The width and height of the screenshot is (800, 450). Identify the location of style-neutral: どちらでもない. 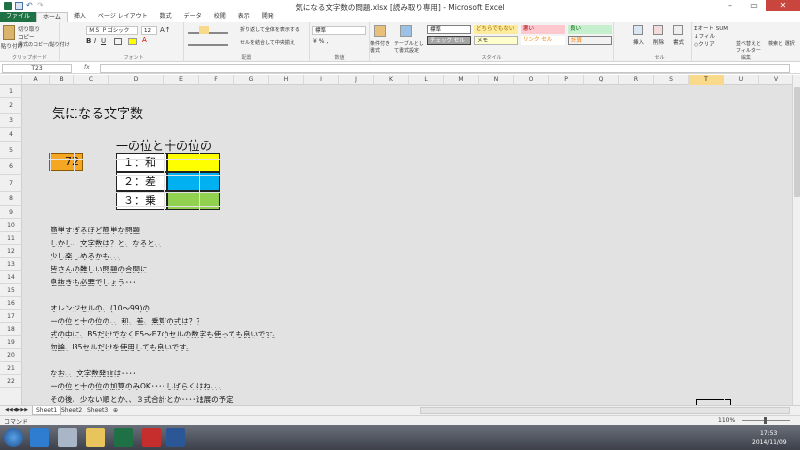
(496, 29).